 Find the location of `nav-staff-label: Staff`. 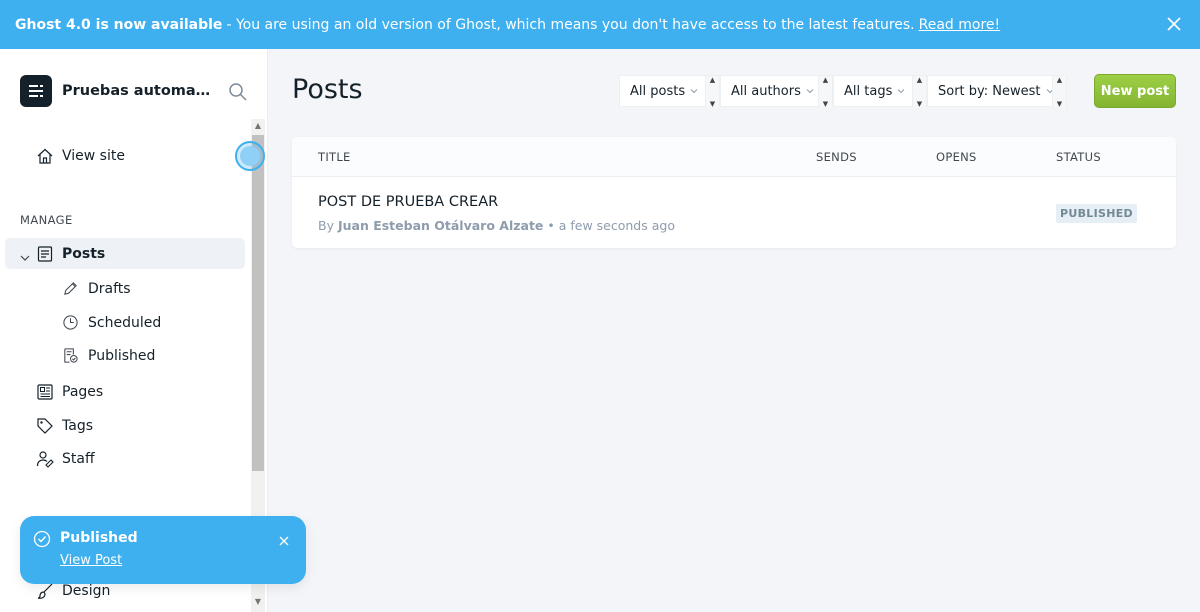

nav-staff-label: Staff is located at coordinates (78, 459).